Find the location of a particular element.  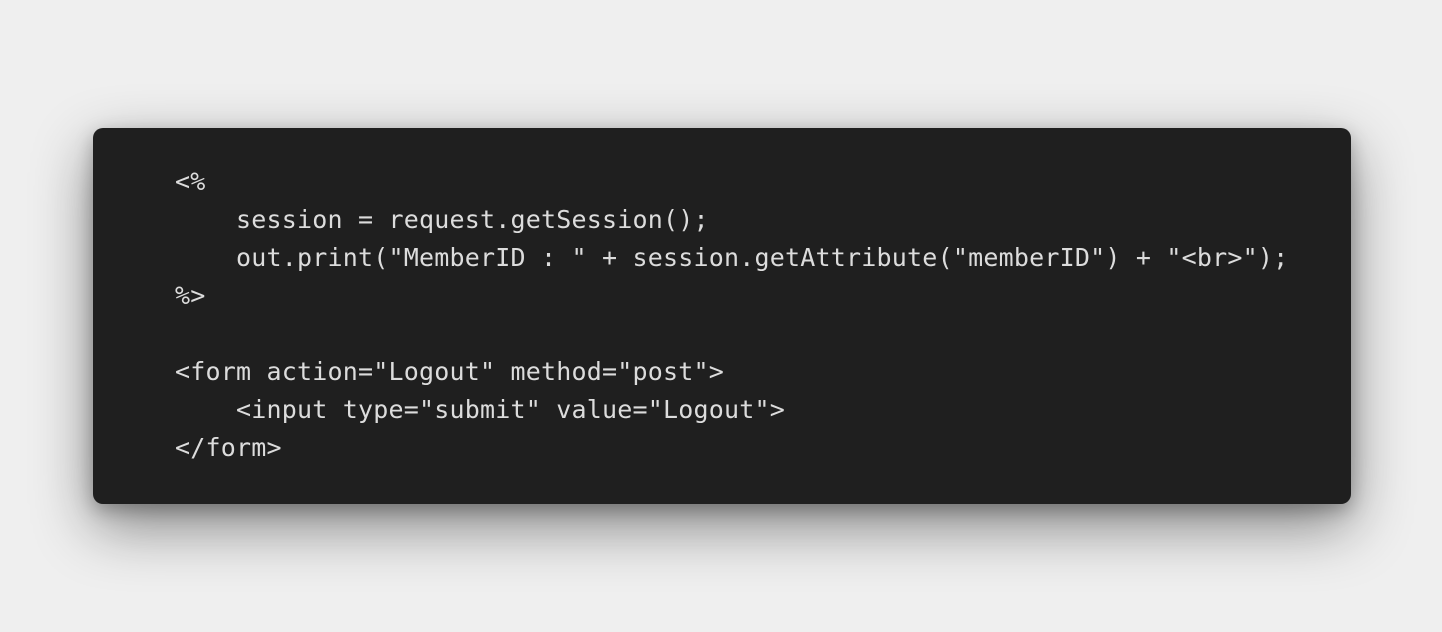

code-line: %> is located at coordinates (190, 295).